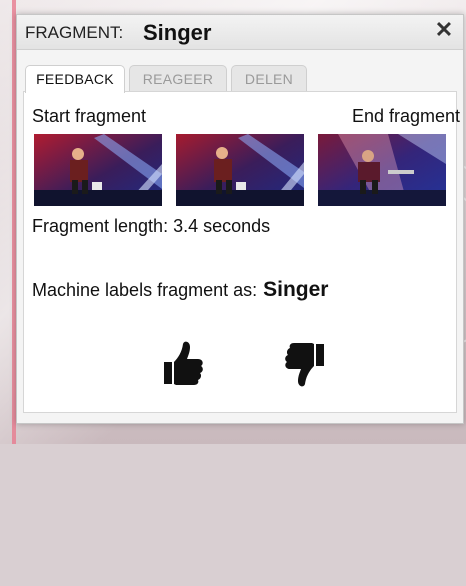 Image resolution: width=466 pixels, height=586 pixels. What do you see at coordinates (240, 170) in the screenshot?
I see `middle-frame-thumbnail` at bounding box center [240, 170].